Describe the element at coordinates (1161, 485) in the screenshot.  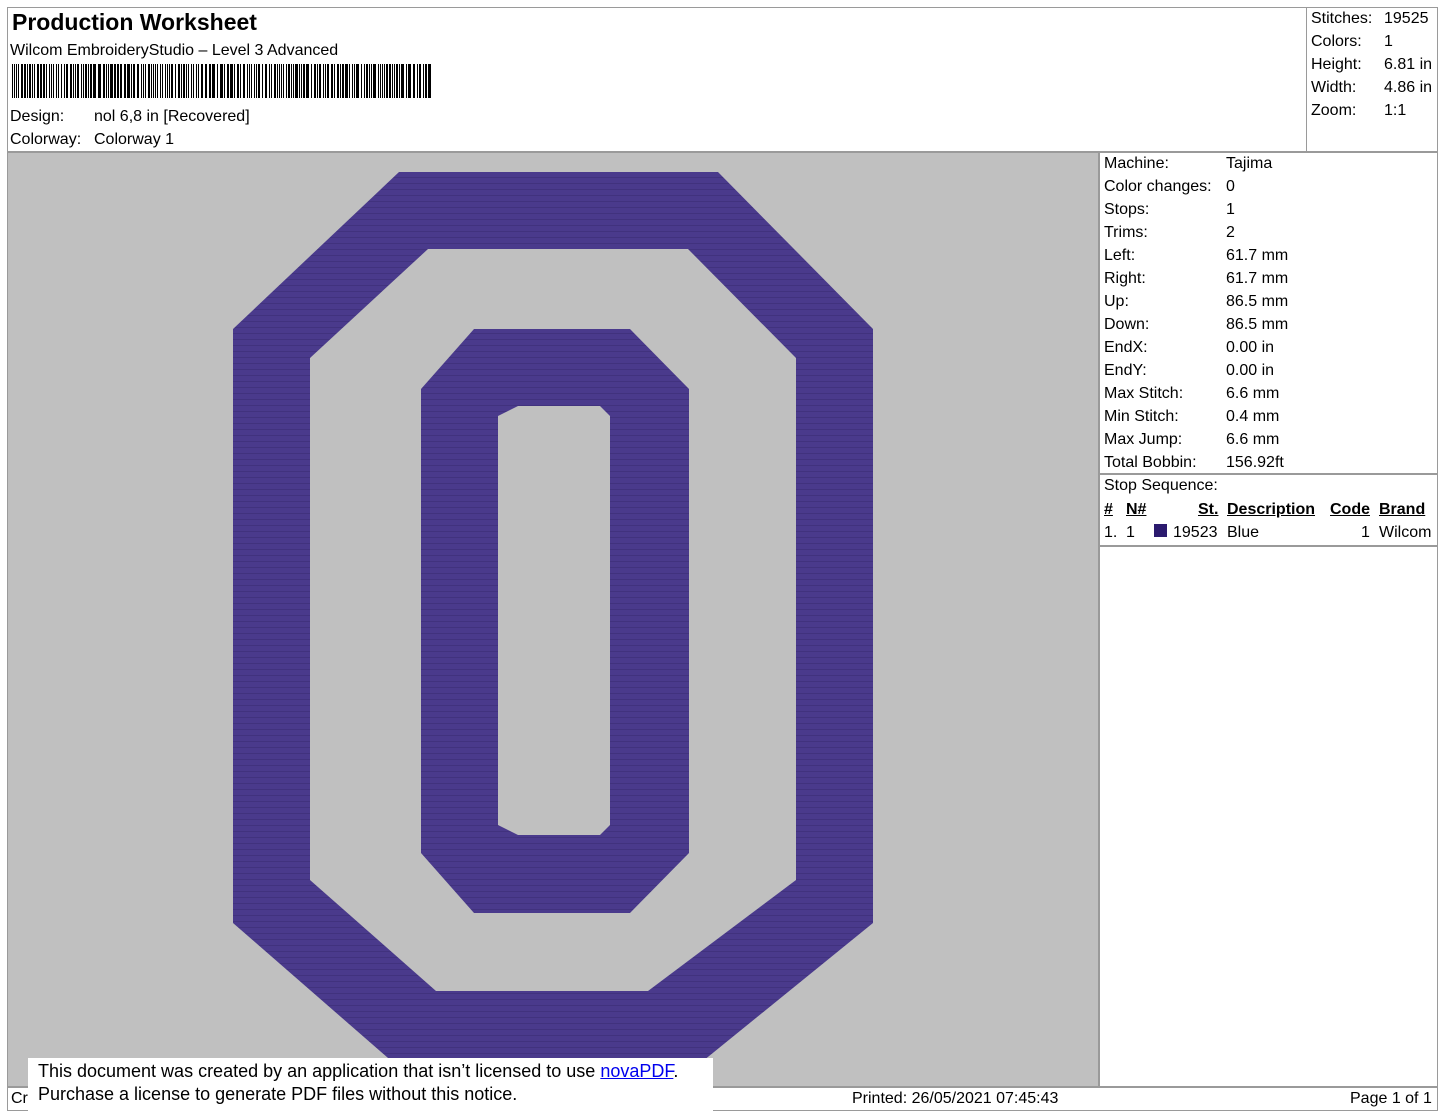
I see `stop-sequence-title: Stop Sequence:` at that location.